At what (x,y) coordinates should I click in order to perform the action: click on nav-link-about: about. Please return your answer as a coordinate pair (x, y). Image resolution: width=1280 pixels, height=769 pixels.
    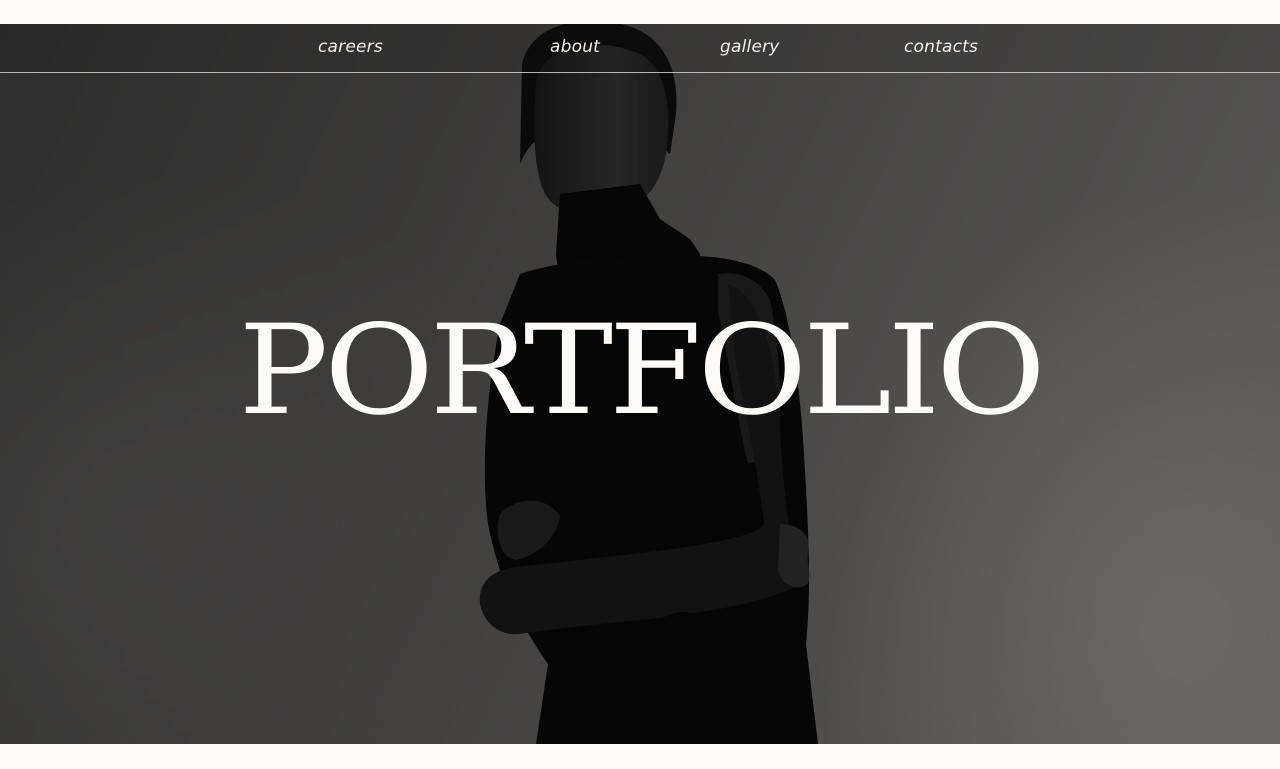
    Looking at the image, I should click on (575, 47).